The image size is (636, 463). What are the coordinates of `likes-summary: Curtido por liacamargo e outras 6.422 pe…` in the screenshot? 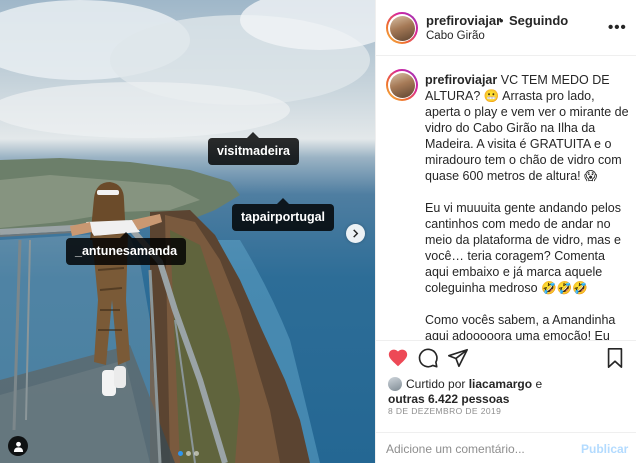 It's located at (508, 392).